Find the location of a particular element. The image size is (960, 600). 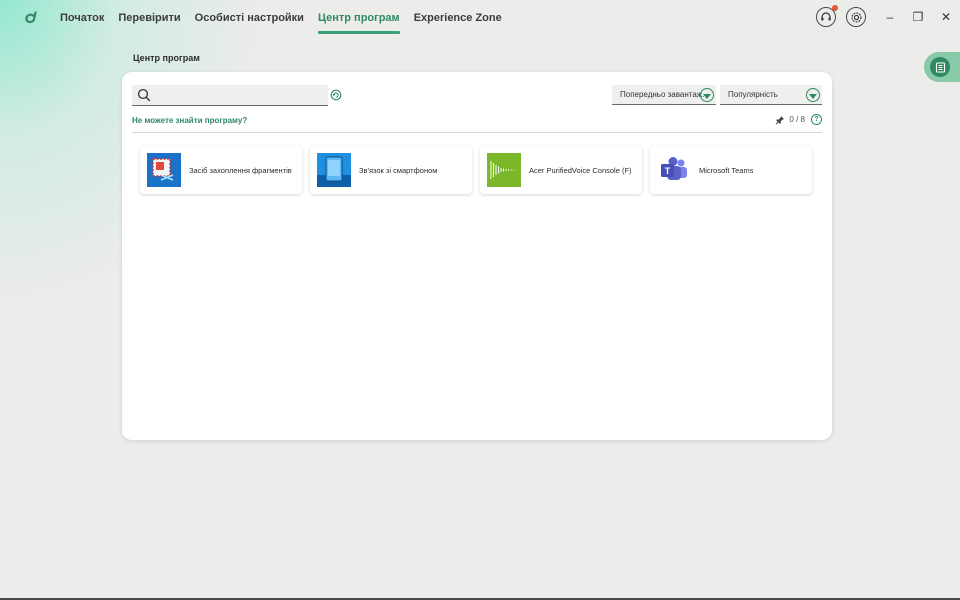

gear-icon is located at coordinates (856, 17).